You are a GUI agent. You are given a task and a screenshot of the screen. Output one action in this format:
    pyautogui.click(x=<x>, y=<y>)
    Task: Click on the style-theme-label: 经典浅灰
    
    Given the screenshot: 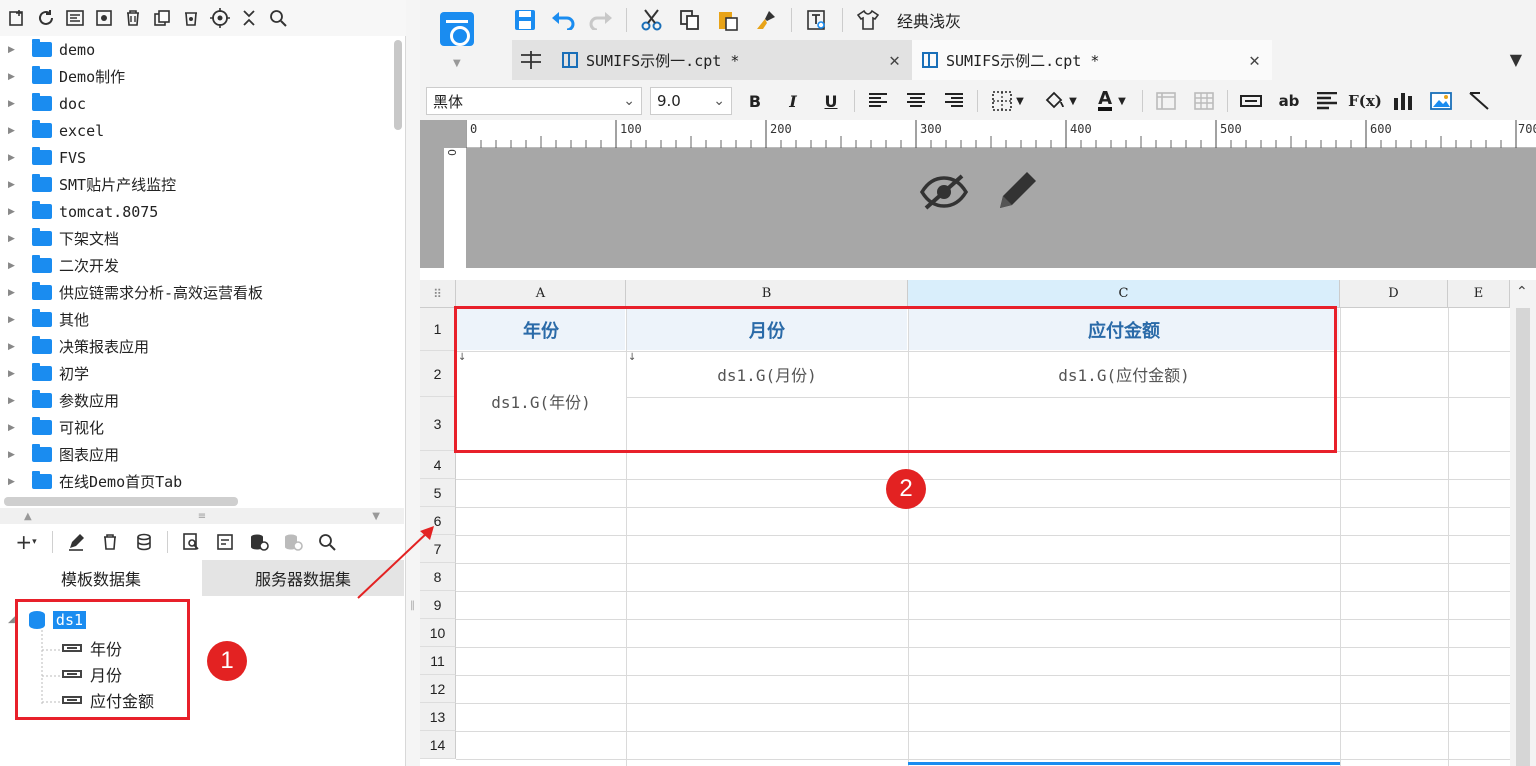 What is the action you would take?
    pyautogui.click(x=929, y=20)
    